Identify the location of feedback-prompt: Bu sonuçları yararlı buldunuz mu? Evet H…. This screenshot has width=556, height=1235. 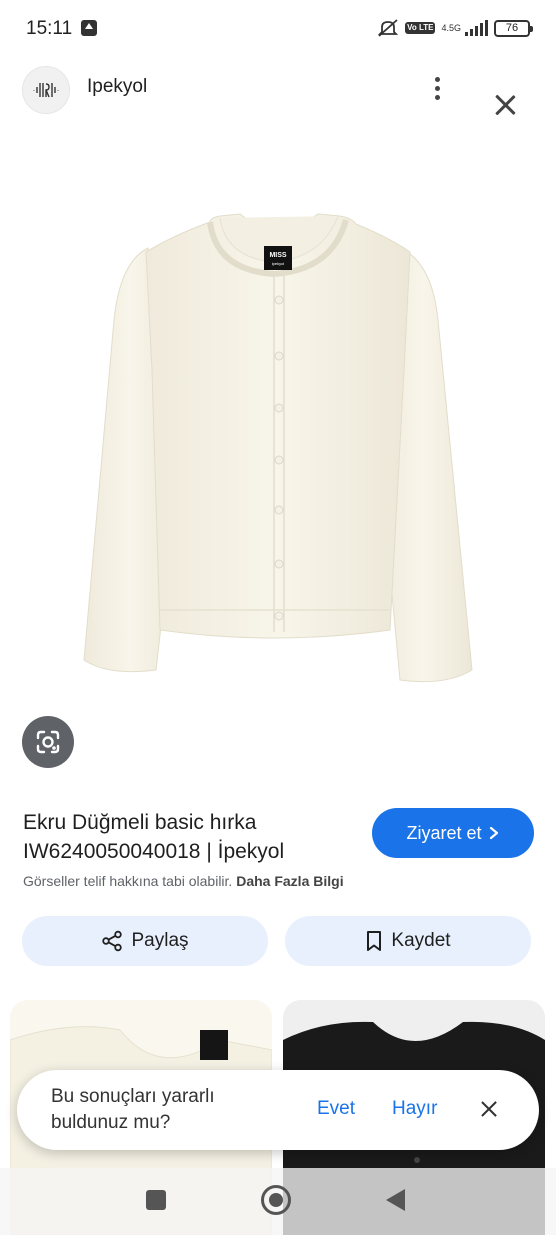
(278, 1110).